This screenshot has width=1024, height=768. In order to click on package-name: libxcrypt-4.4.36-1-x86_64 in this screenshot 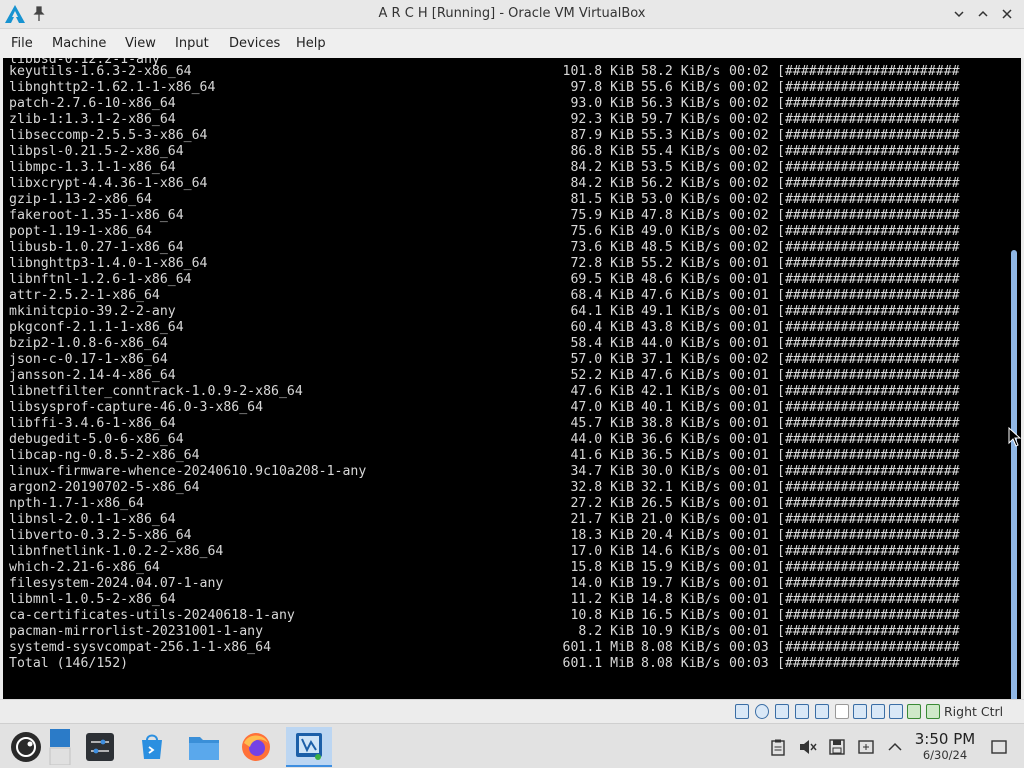, I will do `click(108, 183)`.